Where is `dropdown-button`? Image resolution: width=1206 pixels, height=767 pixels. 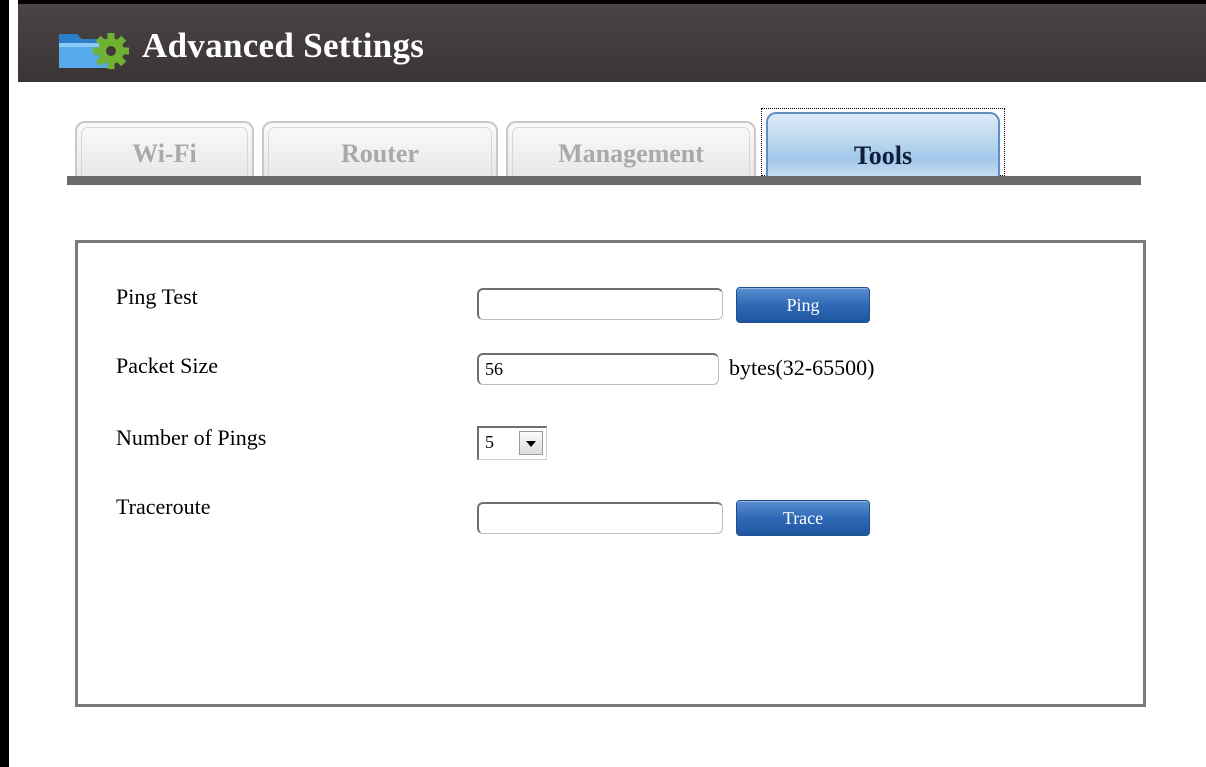
dropdown-button is located at coordinates (531, 443).